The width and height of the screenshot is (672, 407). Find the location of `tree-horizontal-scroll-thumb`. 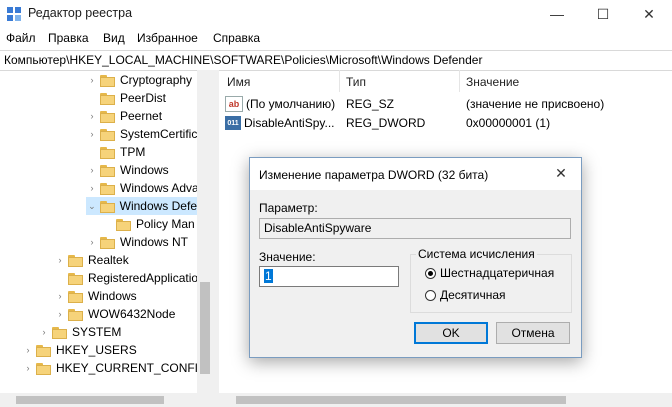

tree-horizontal-scroll-thumb is located at coordinates (90, 400).